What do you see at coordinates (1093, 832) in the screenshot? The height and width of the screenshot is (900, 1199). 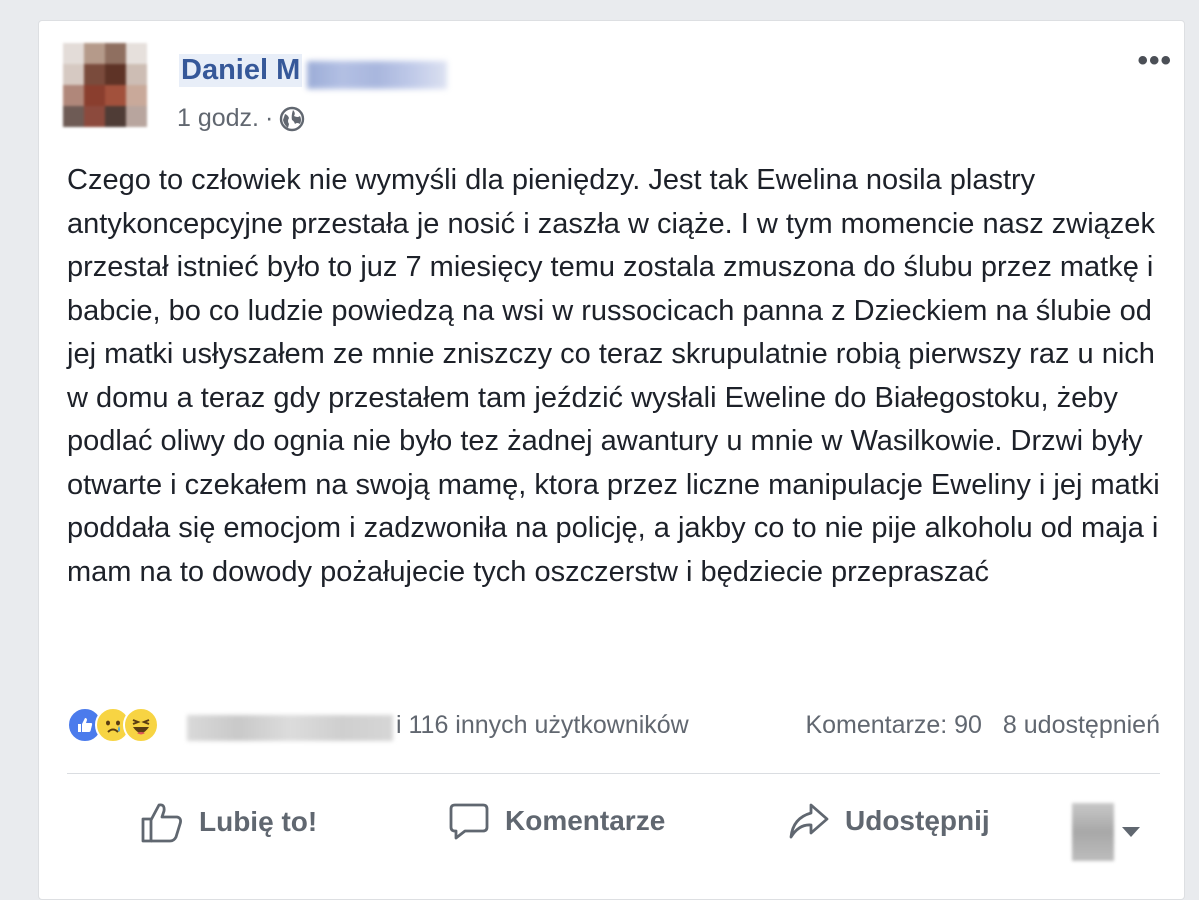 I see `redacted-avatar` at bounding box center [1093, 832].